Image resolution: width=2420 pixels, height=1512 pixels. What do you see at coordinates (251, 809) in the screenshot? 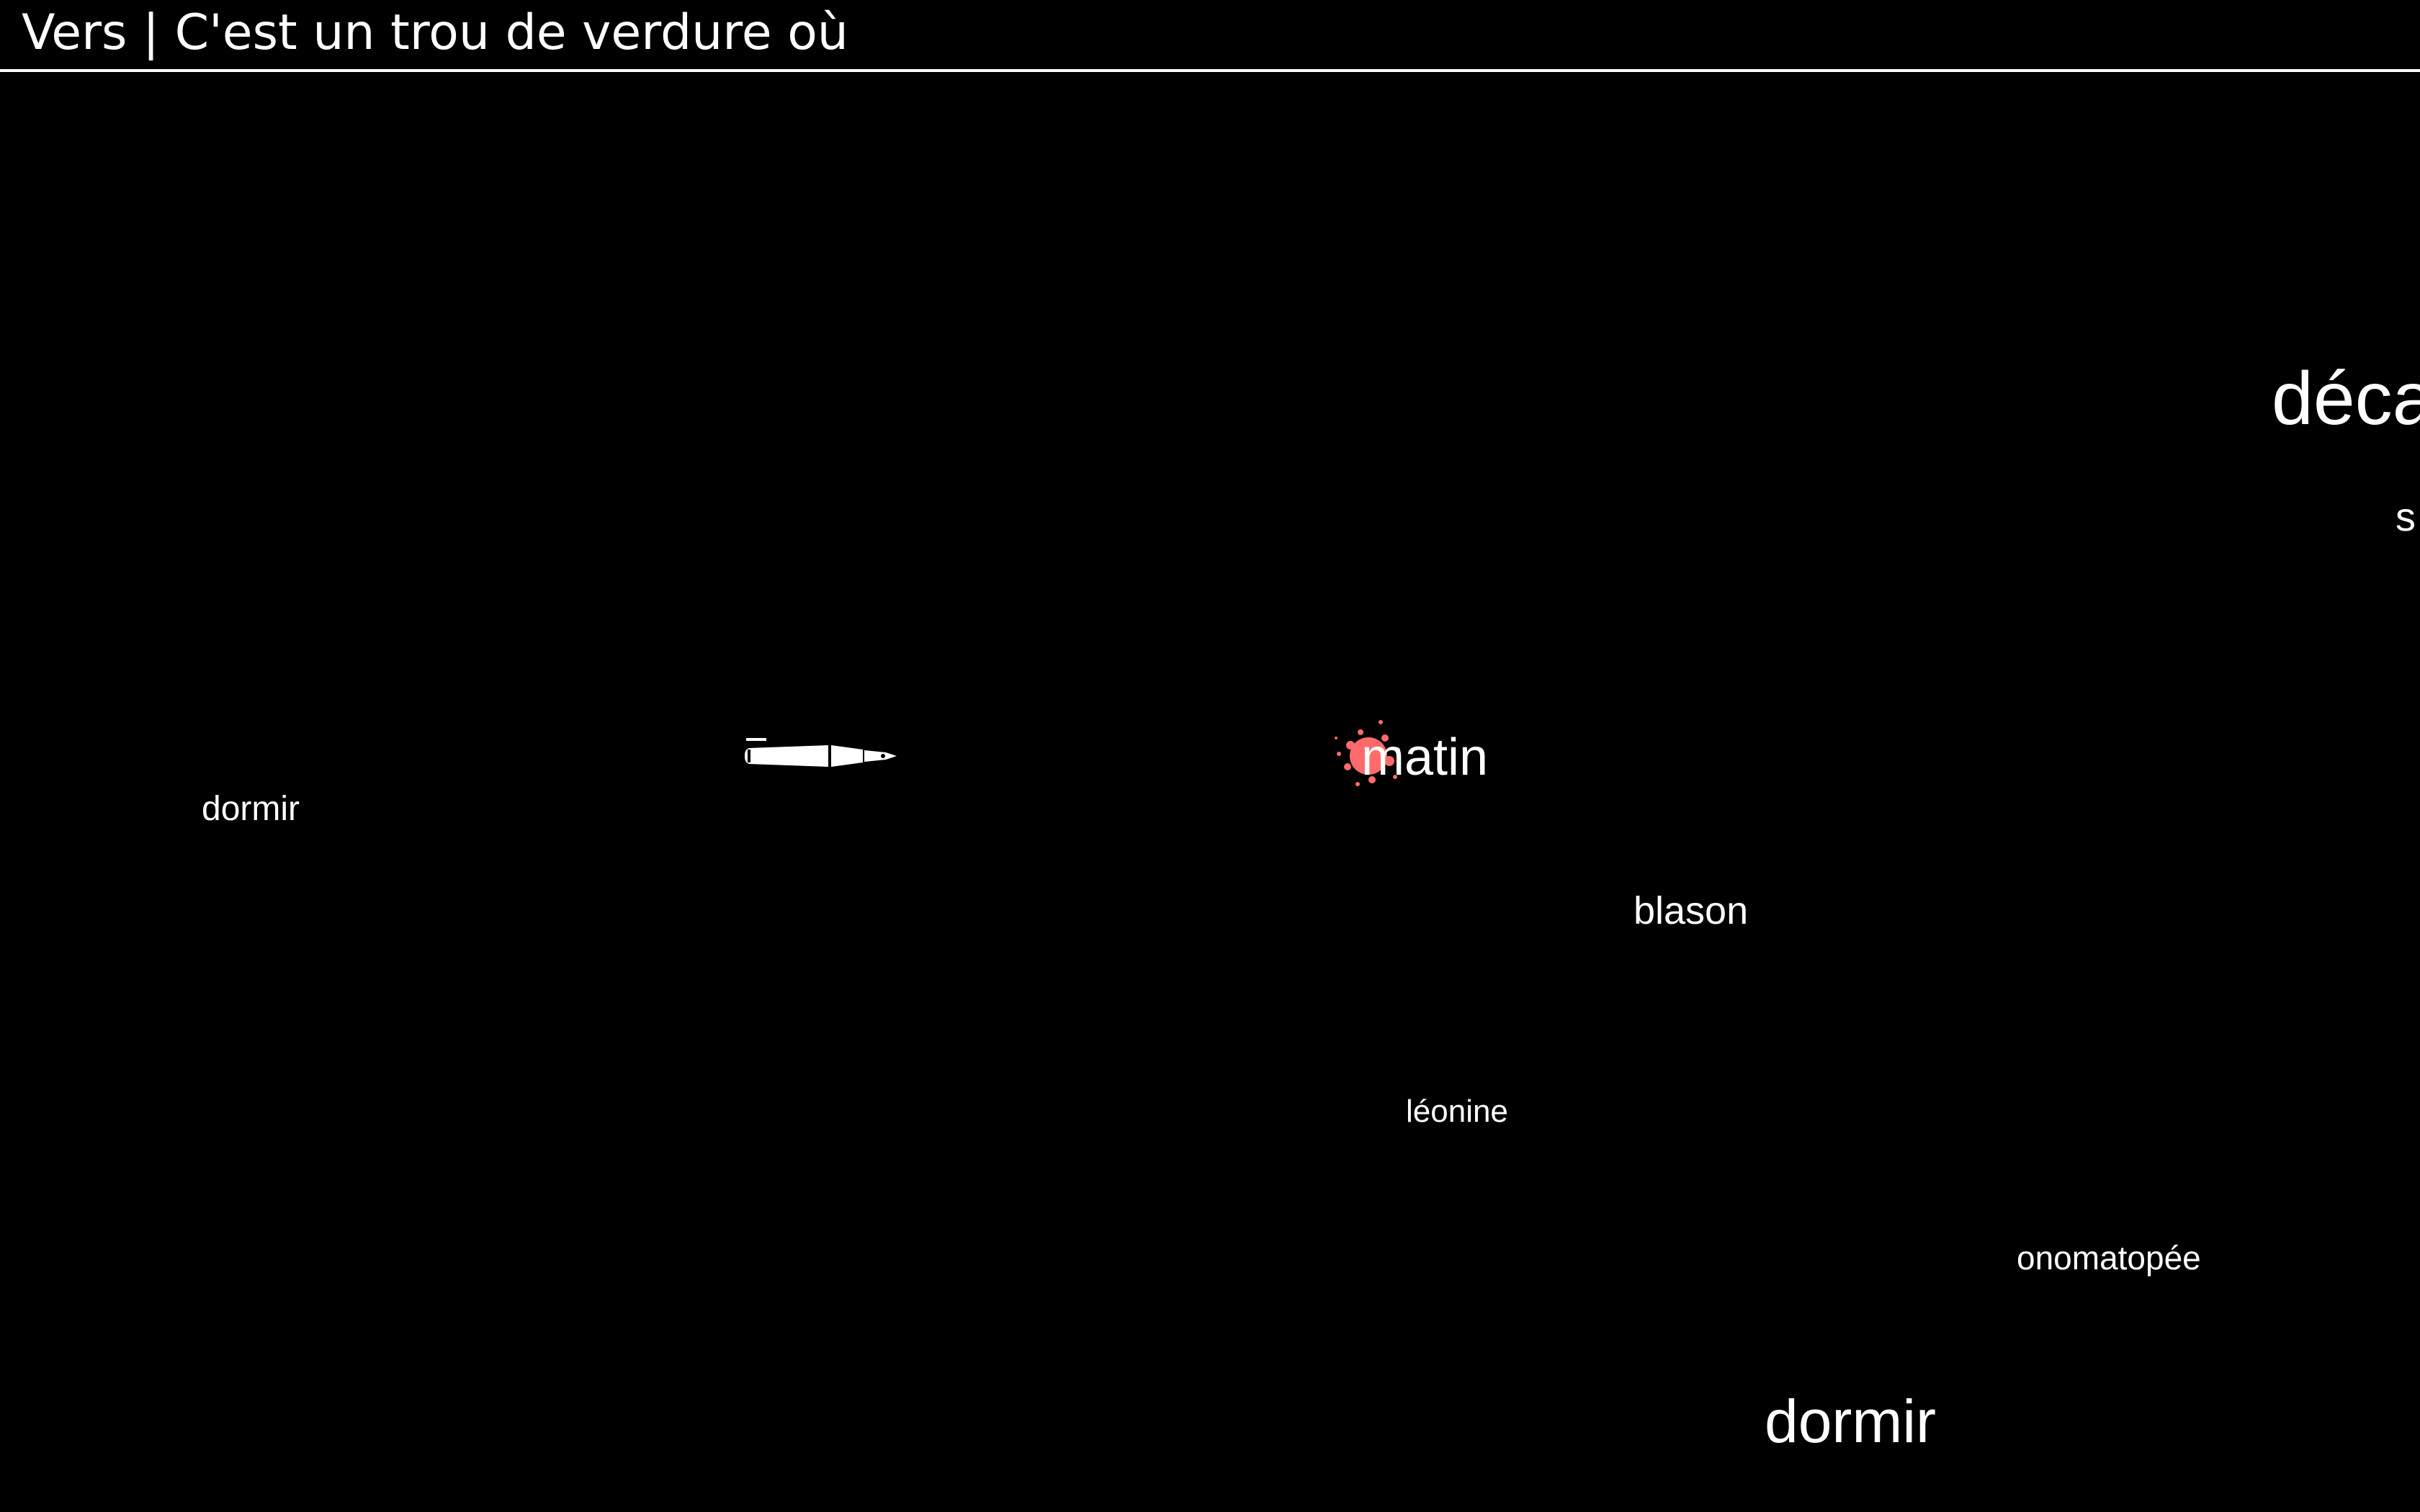
I see `falling-word-dormir: dormir` at bounding box center [251, 809].